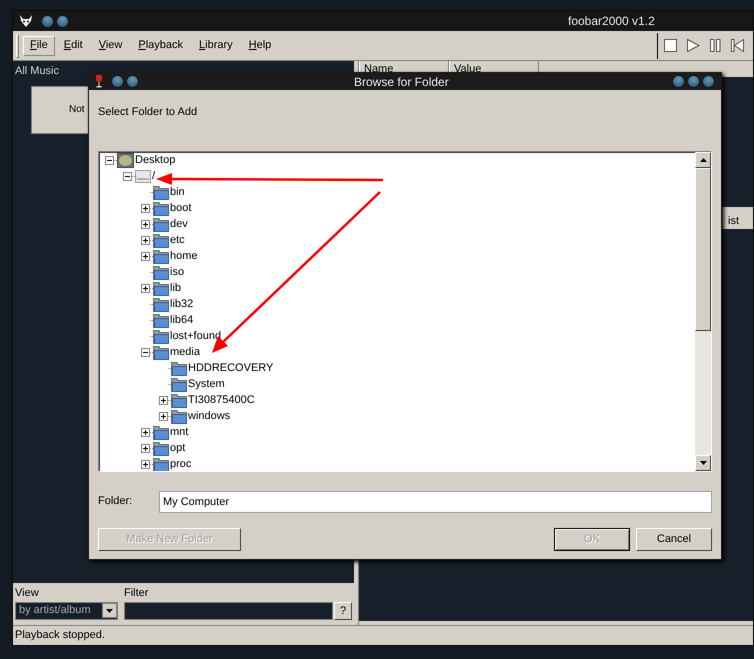  Describe the element at coordinates (213, 400) in the screenshot. I see `tree-item: TI30875400C` at that location.